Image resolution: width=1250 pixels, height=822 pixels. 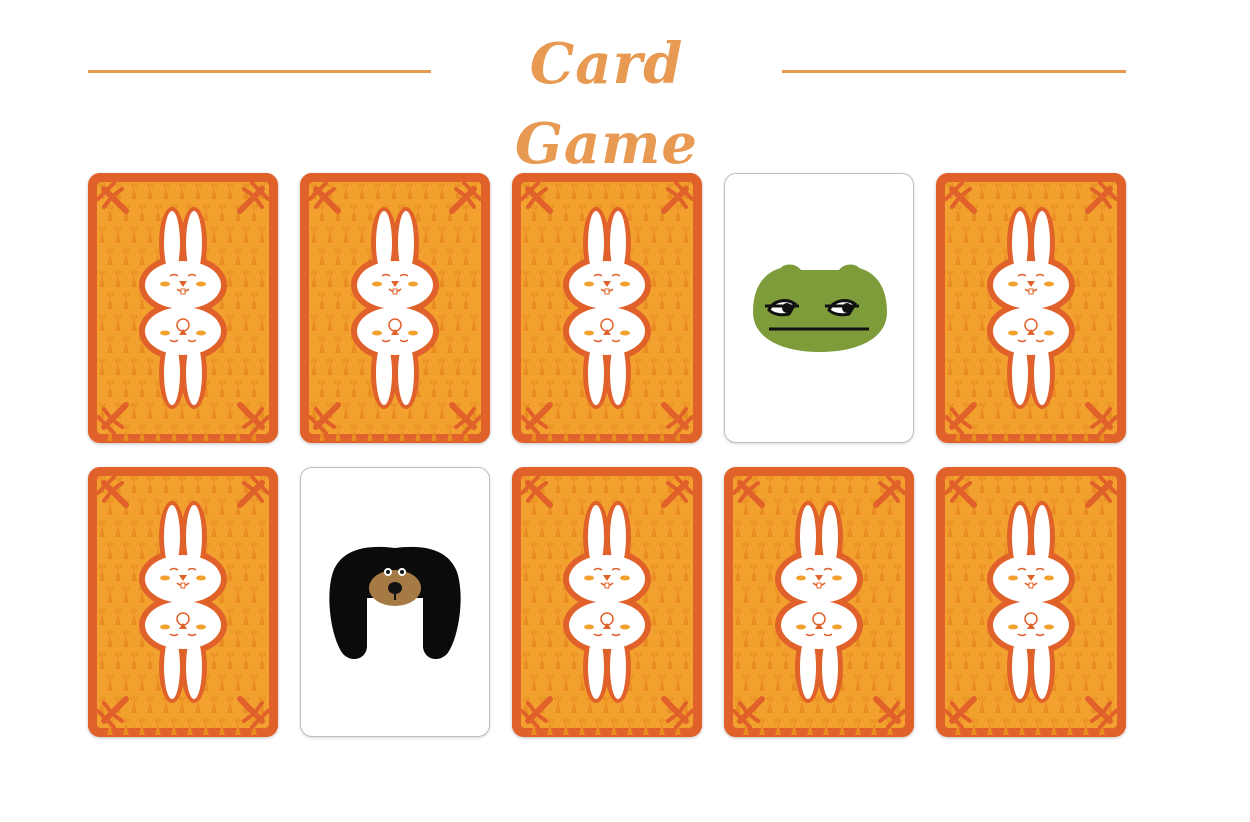 What do you see at coordinates (259, 71) in the screenshot?
I see `title-rule-left` at bounding box center [259, 71].